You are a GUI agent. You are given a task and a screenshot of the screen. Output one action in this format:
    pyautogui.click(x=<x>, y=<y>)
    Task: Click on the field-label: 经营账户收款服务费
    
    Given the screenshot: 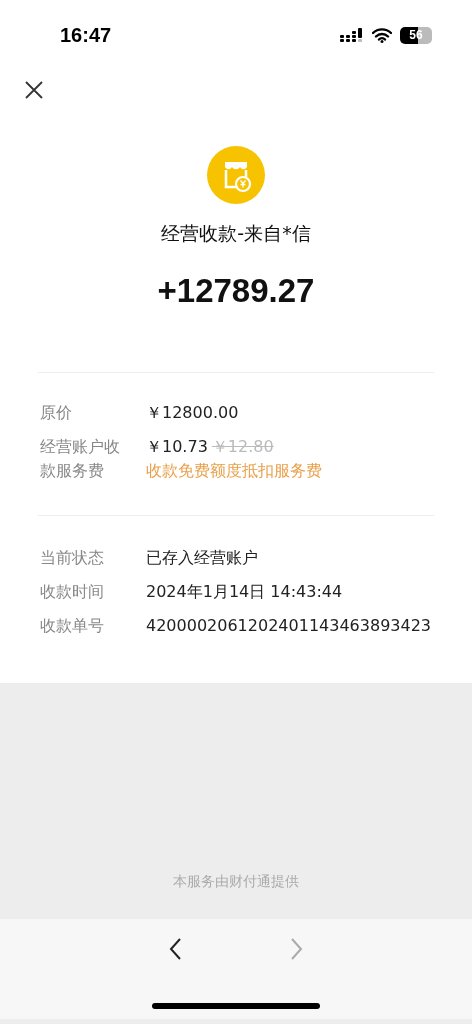 What is the action you would take?
    pyautogui.click(x=80, y=459)
    